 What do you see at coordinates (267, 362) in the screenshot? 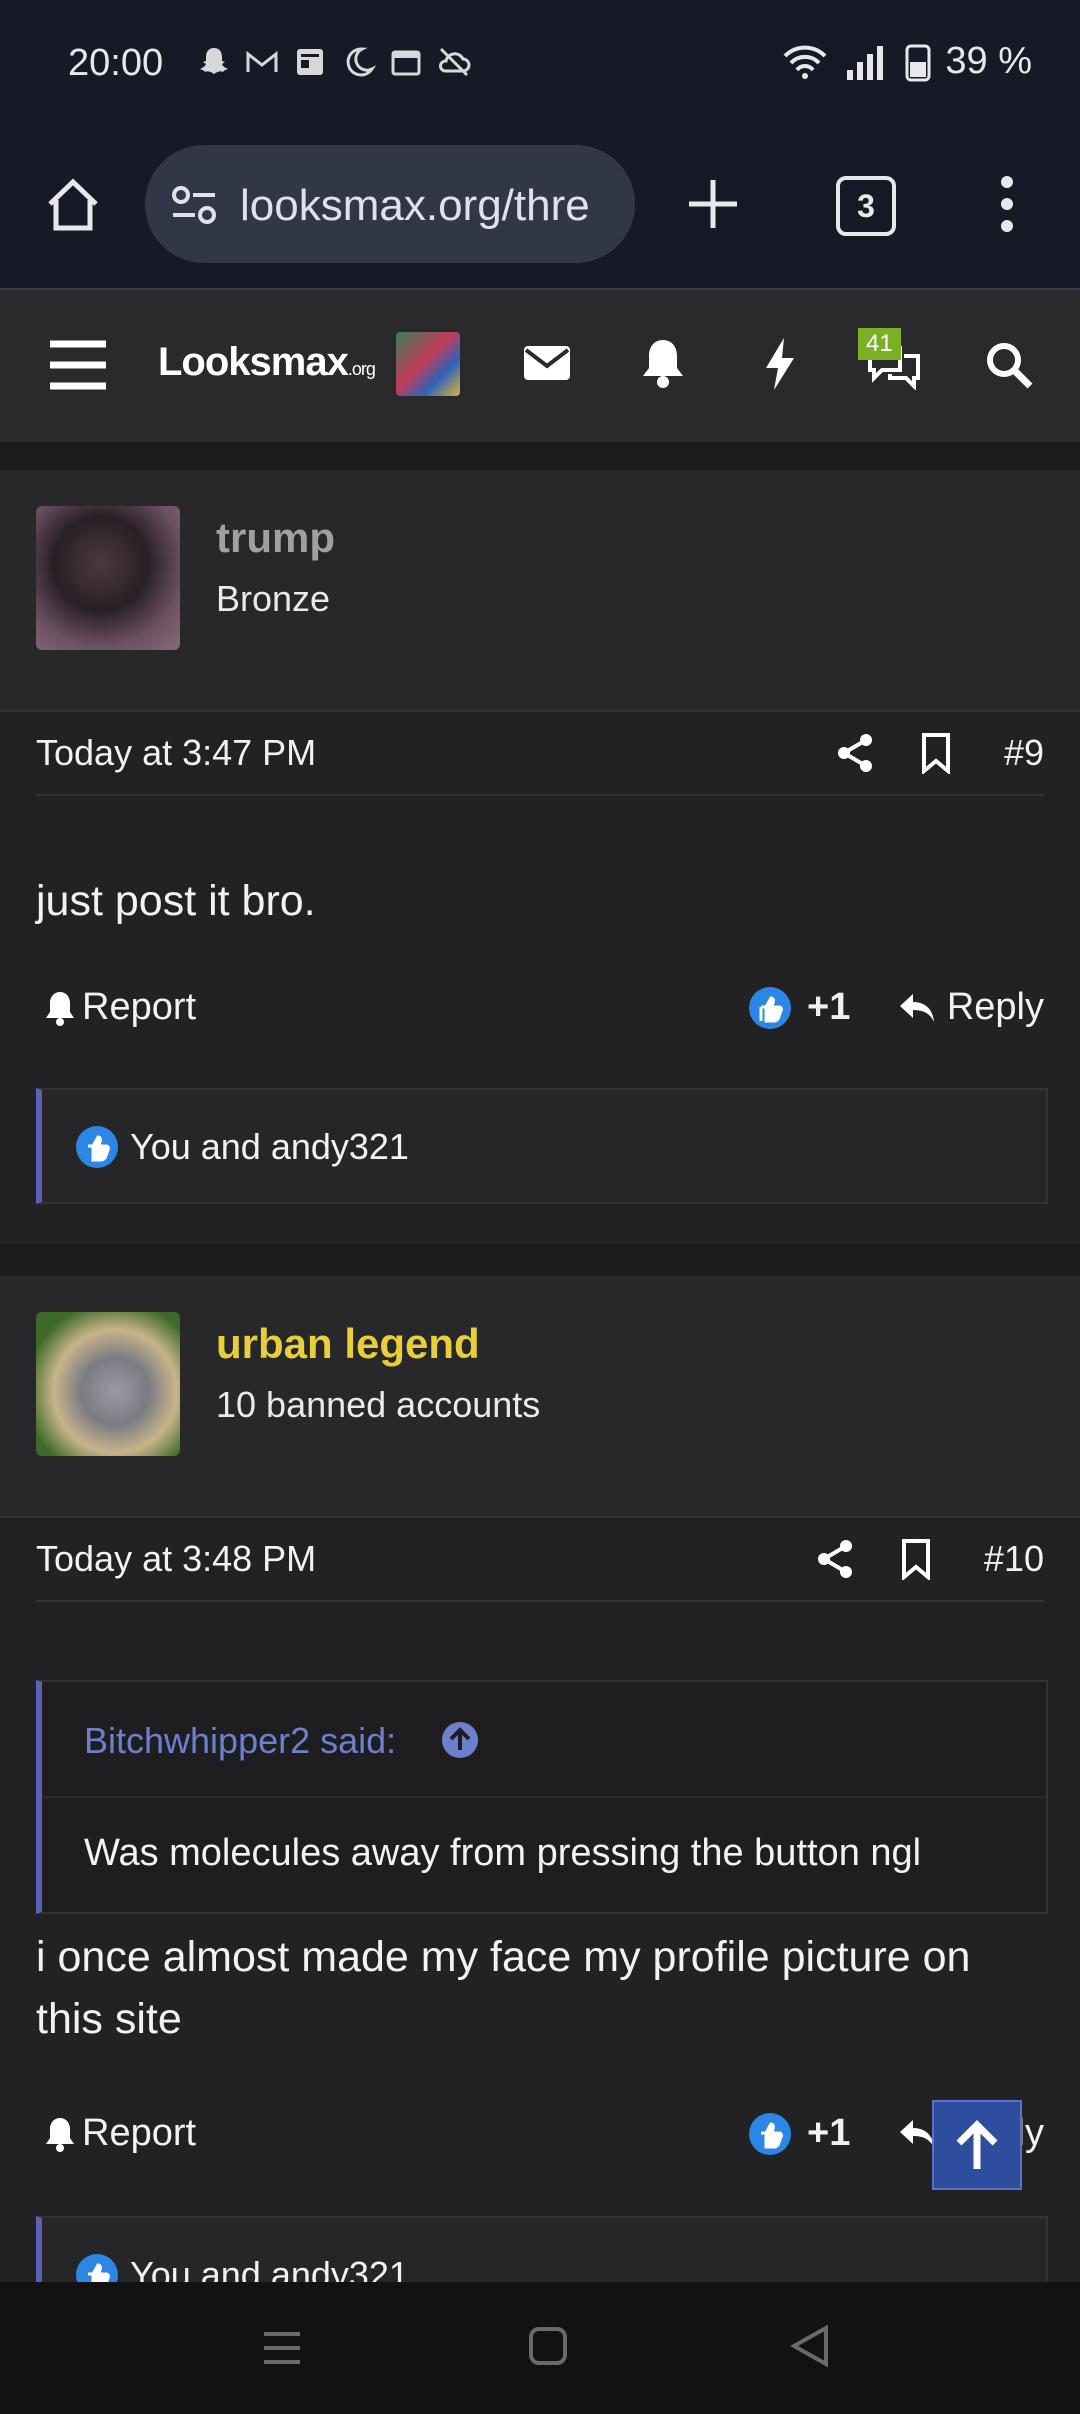
I see `site-logo: Looksmax.org` at bounding box center [267, 362].